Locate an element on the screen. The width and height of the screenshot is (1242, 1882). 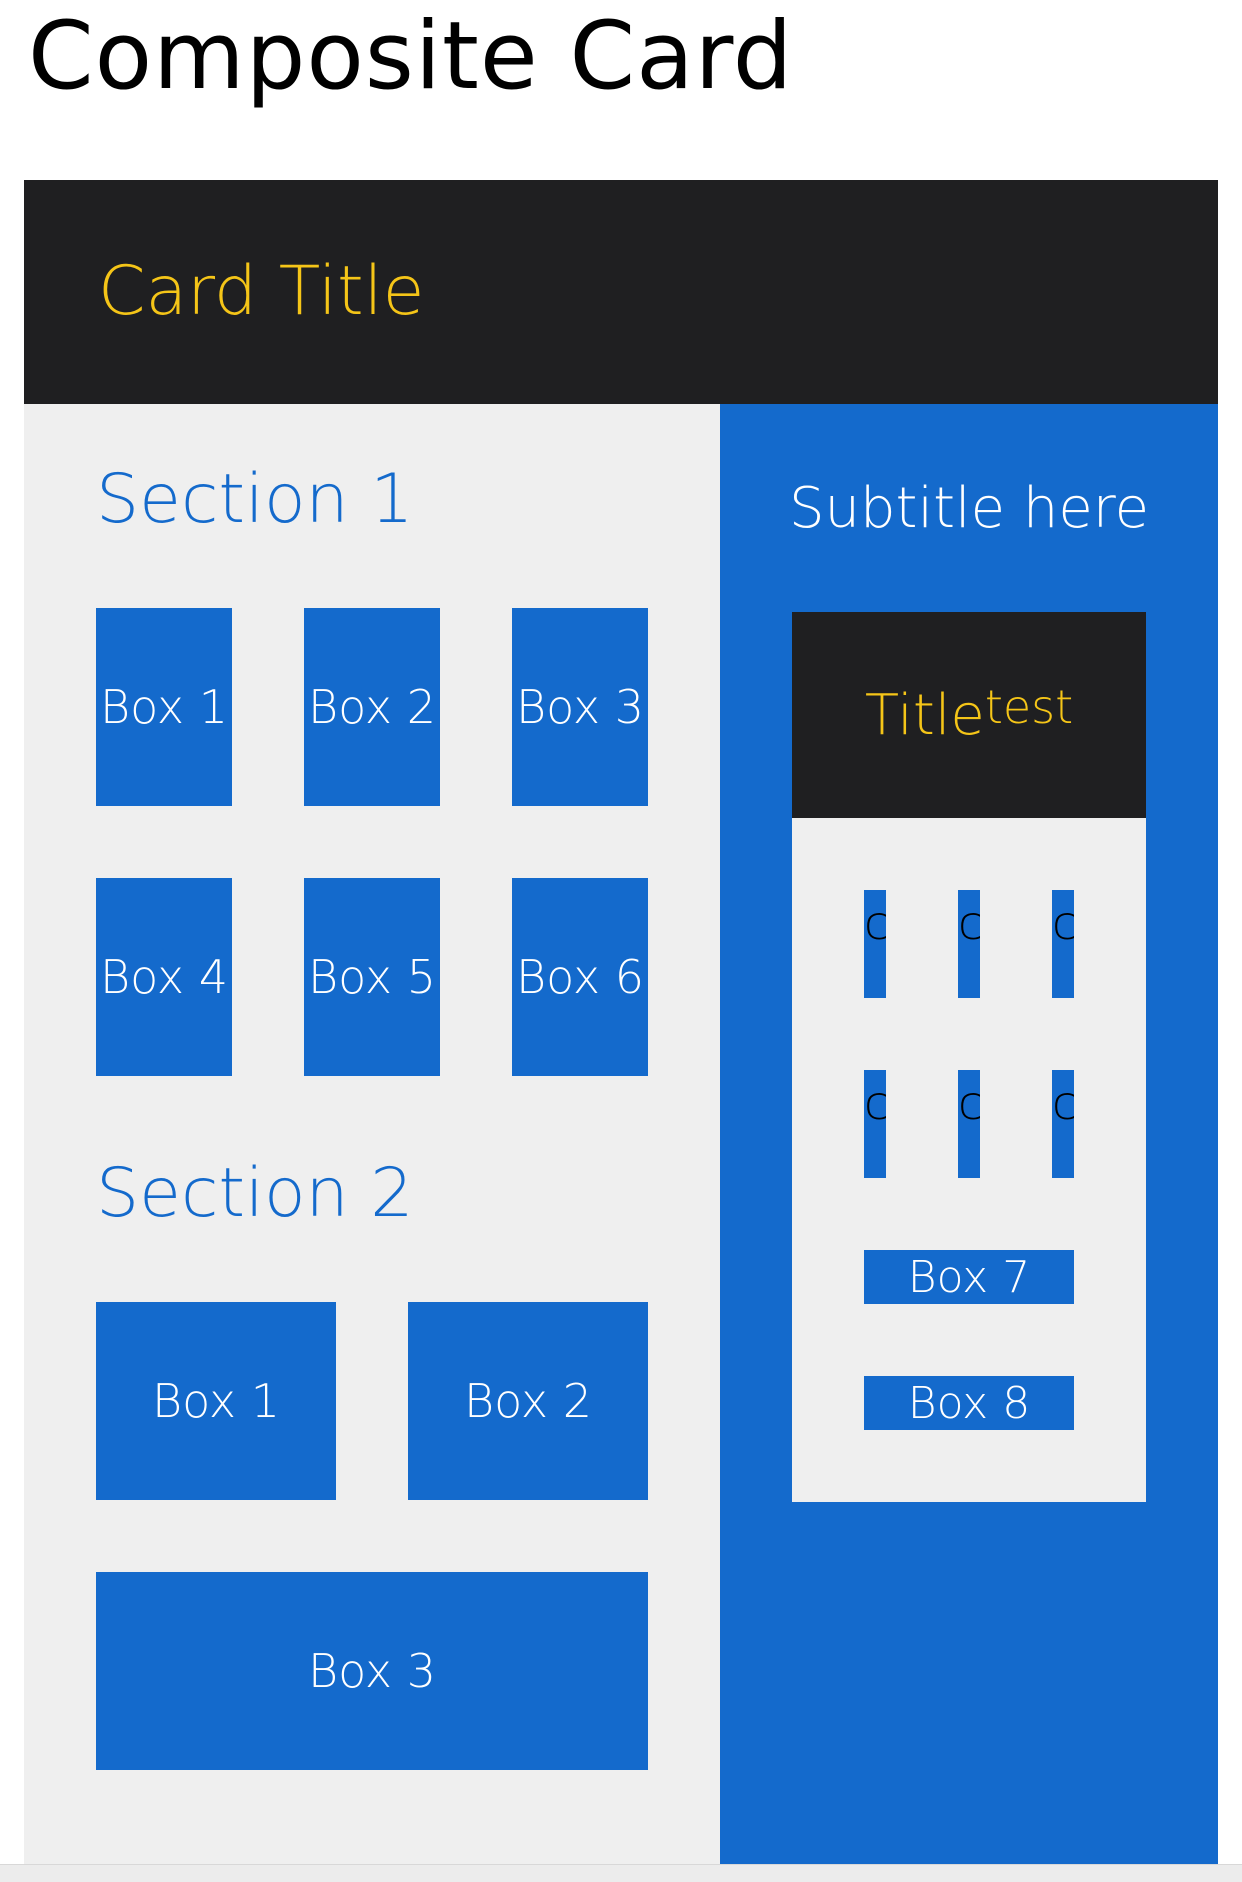
section-1-box-5: Box 5 is located at coordinates (372, 977).